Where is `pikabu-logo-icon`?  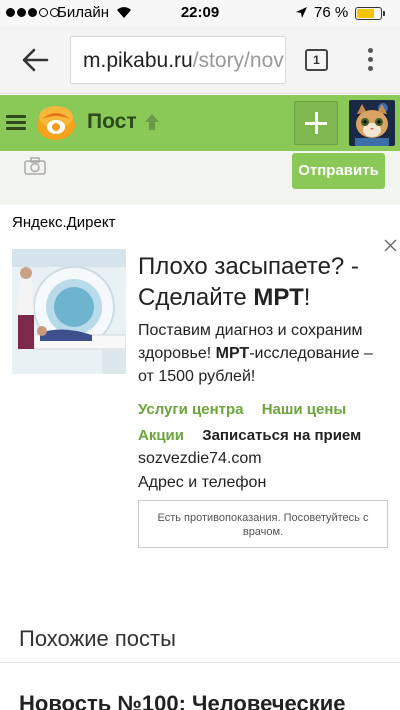 pikabu-logo-icon is located at coordinates (56, 122).